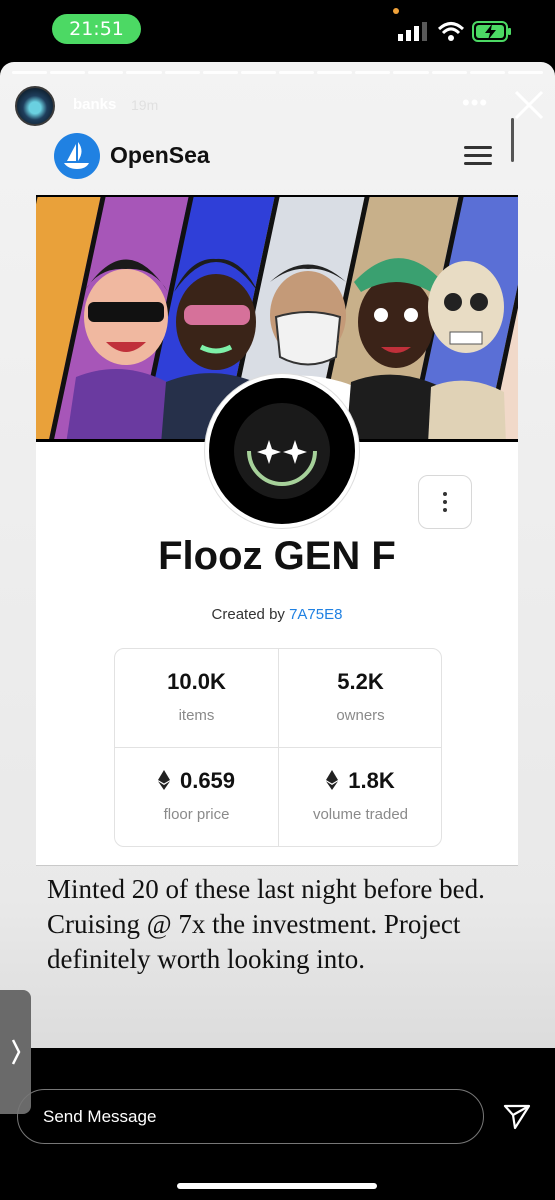 The width and height of the screenshot is (555, 1200). What do you see at coordinates (360, 814) in the screenshot?
I see `stat-label: volume traded` at bounding box center [360, 814].